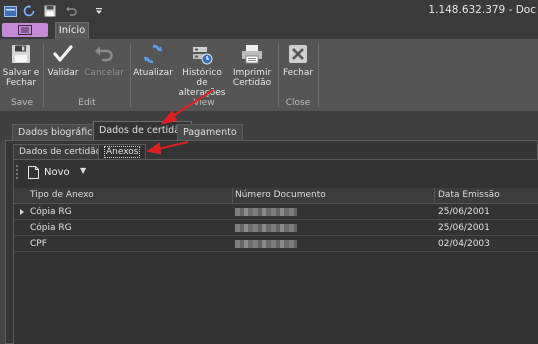  I want to click on undo-icon, so click(71, 11).